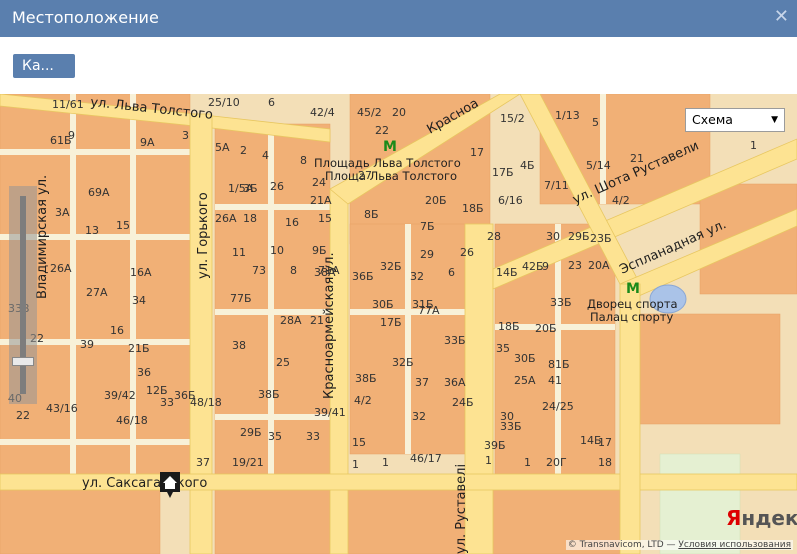 Image resolution: width=797 pixels, height=554 pixels. Describe the element at coordinates (601, 238) in the screenshot. I see `house-number: 23Б` at that location.